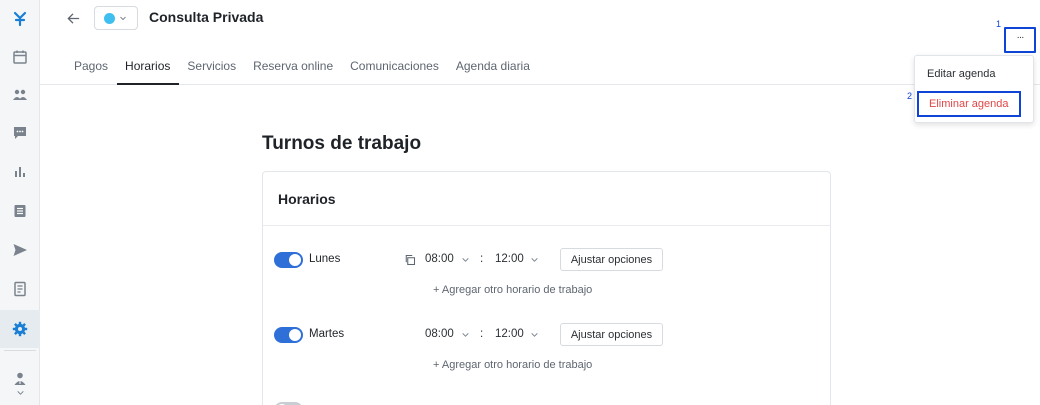 This screenshot has width=1040, height=405. What do you see at coordinates (307, 199) in the screenshot?
I see `card-title: Horarios` at bounding box center [307, 199].